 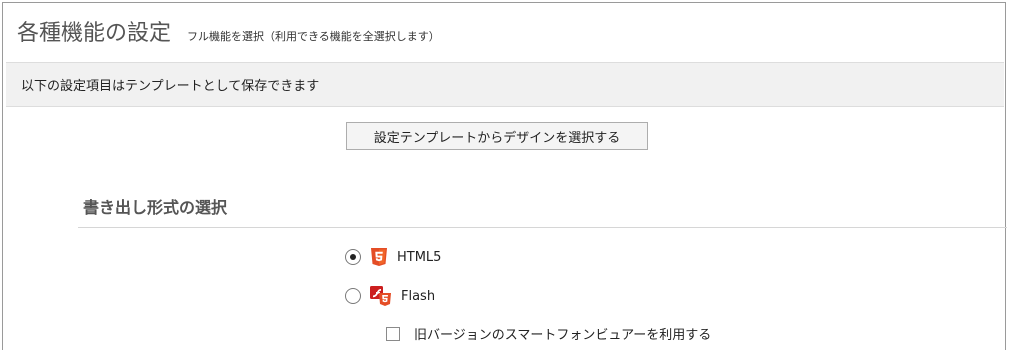 What do you see at coordinates (155, 207) in the screenshot?
I see `section-heading-output-format: 書き出し形式の選択` at bounding box center [155, 207].